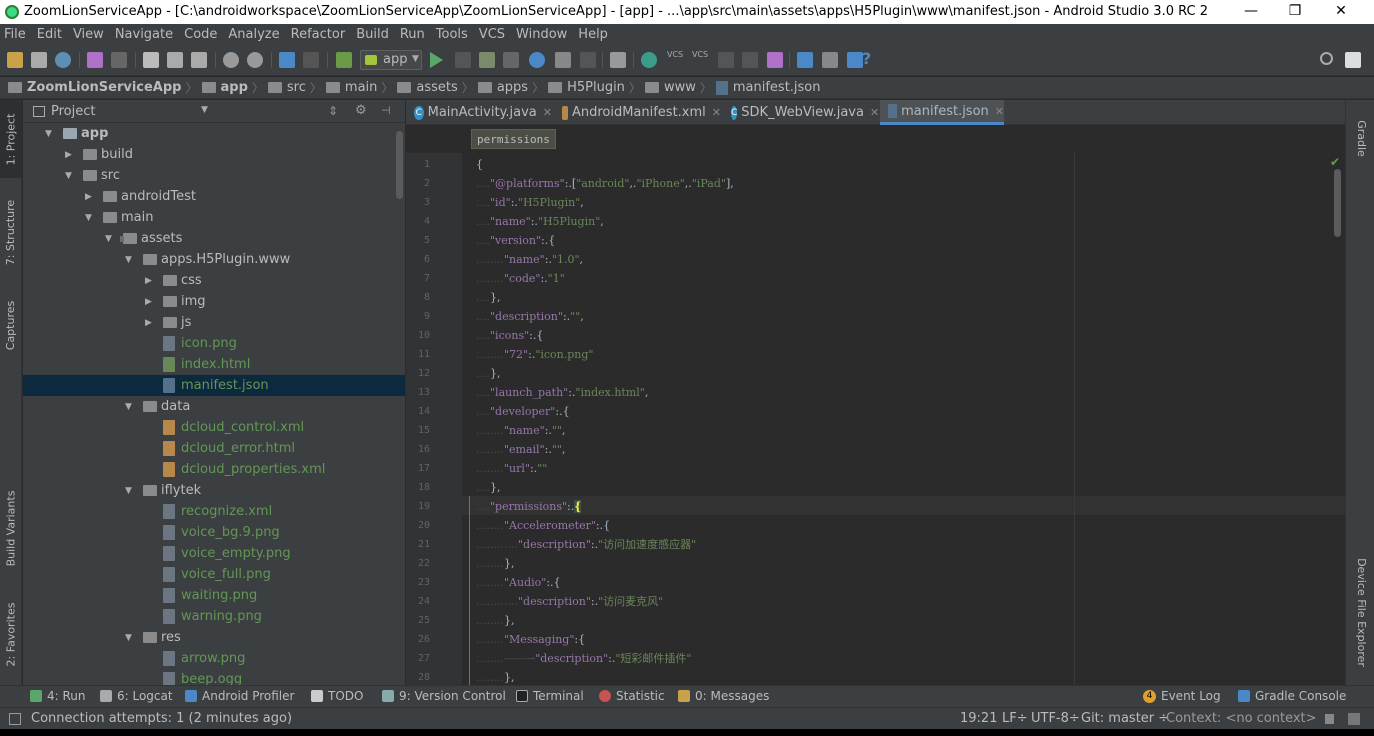  What do you see at coordinates (231, 60) in the screenshot?
I see `find-icon` at bounding box center [231, 60].